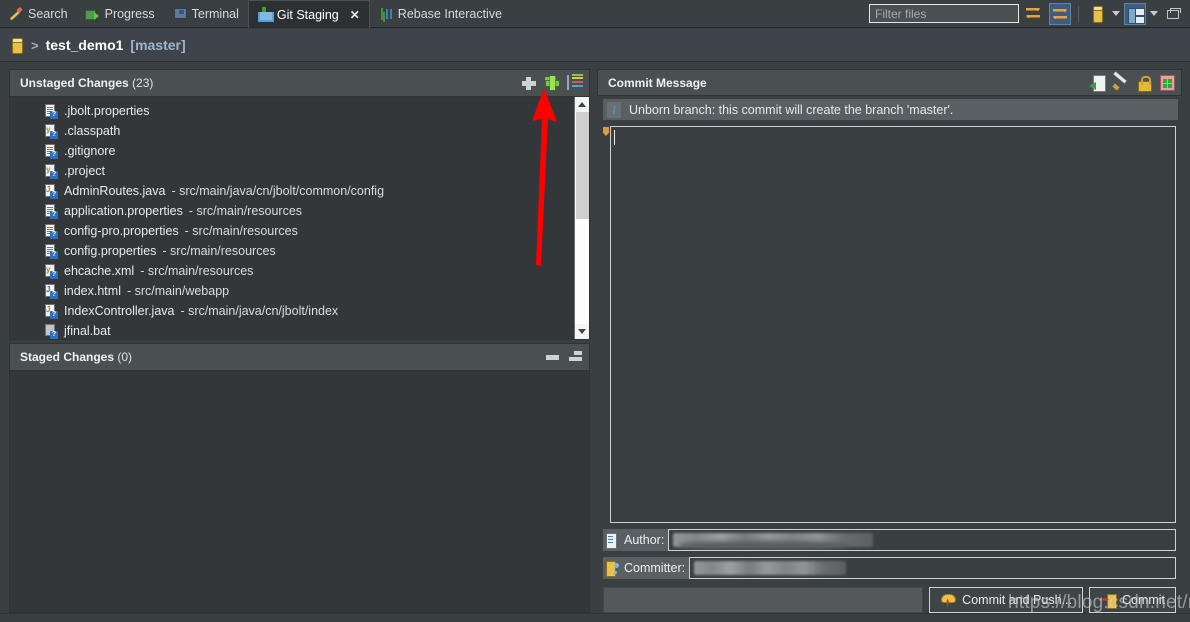 This screenshot has width=1190, height=622. Describe the element at coordinates (606, 324) in the screenshot. I see `commit-message-gutter-marker-icon` at that location.